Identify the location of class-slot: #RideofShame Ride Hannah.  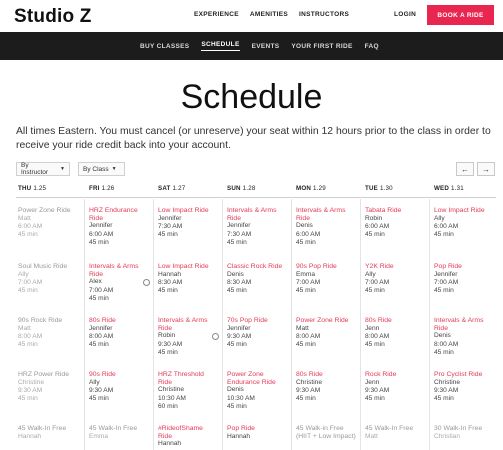
(188, 437).